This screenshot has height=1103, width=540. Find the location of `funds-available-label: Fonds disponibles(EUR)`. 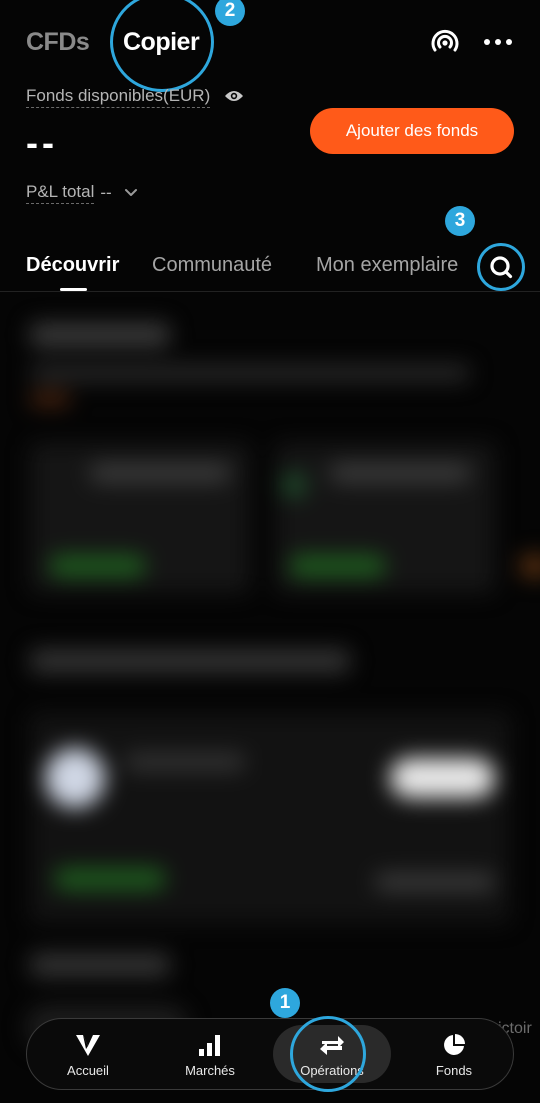

funds-available-label: Fonds disponibles(EUR) is located at coordinates (118, 97).